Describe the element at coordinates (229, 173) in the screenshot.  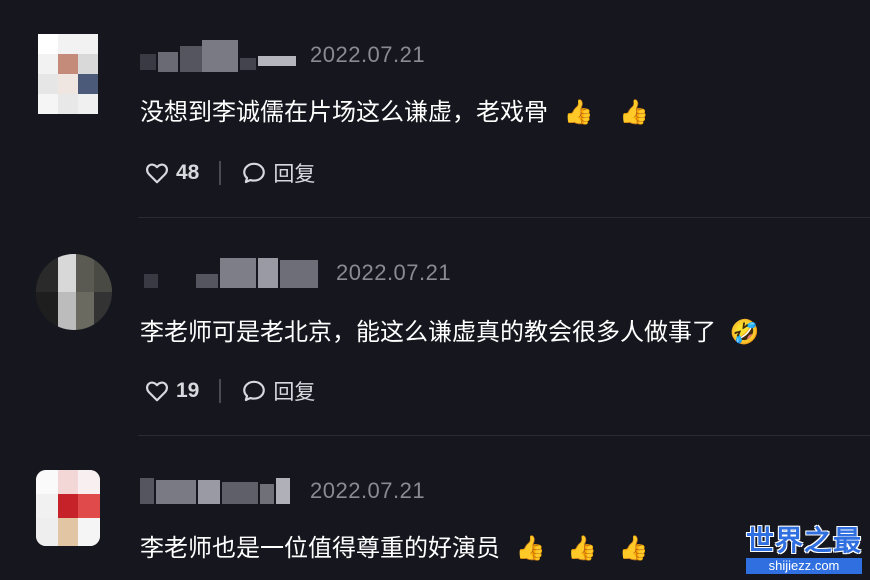
I see `comment-actions: 48 回复` at that location.